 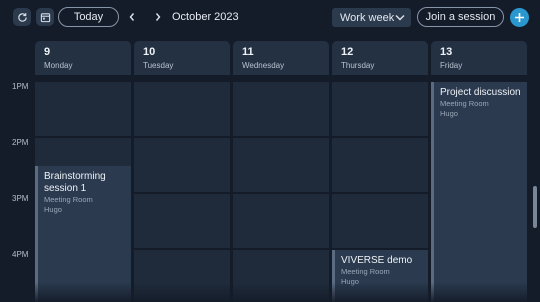 I want to click on day-number: 11, so click(x=248, y=52).